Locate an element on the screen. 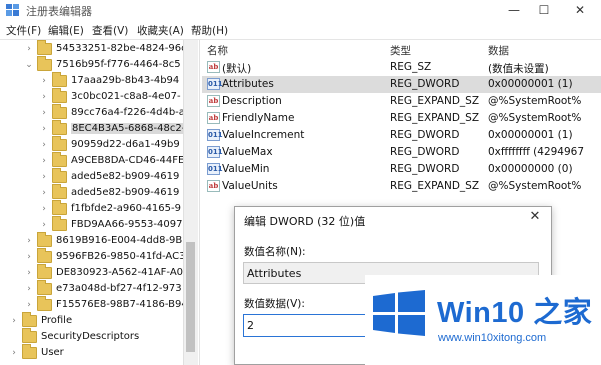 This screenshot has height=365, width=601. column-header-type: 类型 is located at coordinates (400, 50).